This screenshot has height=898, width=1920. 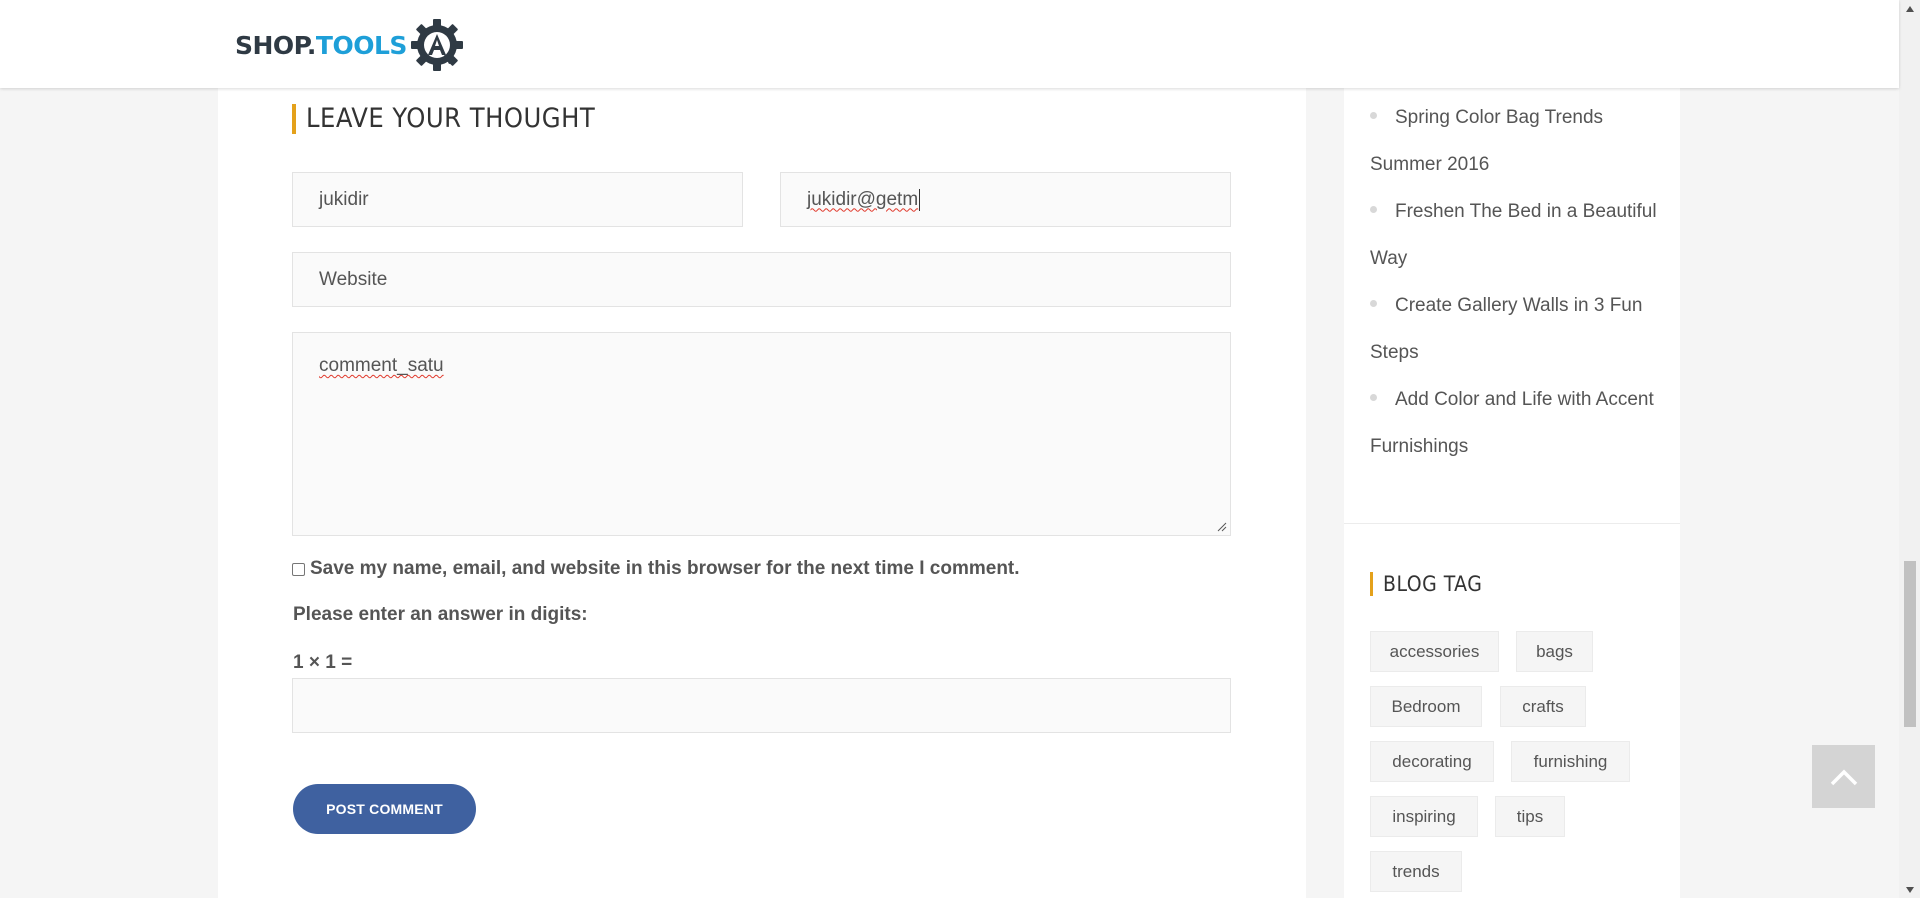 I want to click on captcha-prompt: Please enter an answer in digits:, so click(x=440, y=614).